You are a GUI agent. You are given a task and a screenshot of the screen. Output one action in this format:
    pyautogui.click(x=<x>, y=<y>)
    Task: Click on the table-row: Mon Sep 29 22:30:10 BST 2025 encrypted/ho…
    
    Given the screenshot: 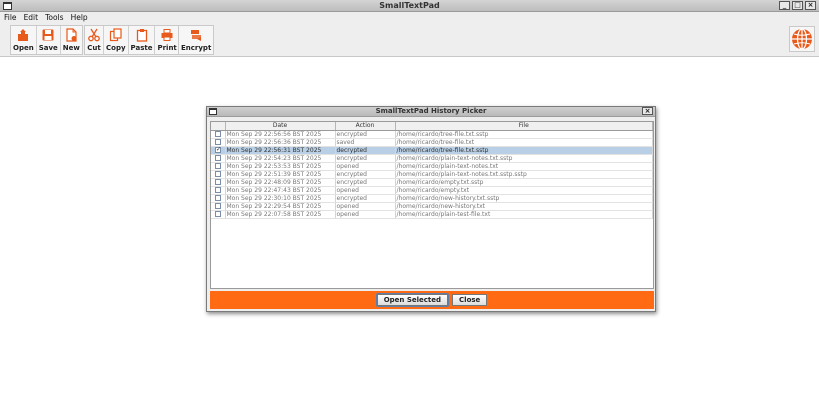 What is the action you would take?
    pyautogui.click(x=432, y=198)
    